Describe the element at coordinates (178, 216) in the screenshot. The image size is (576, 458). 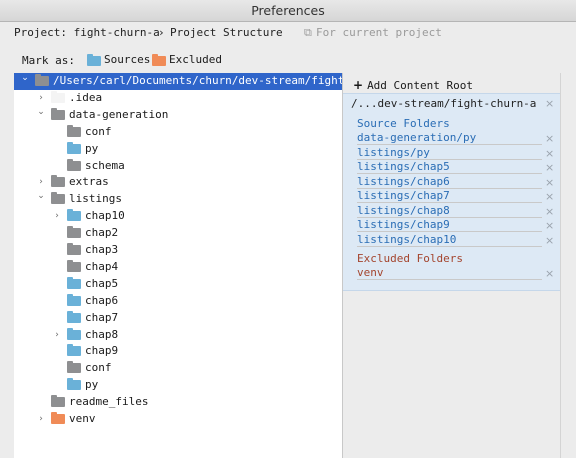
I see `tree-row: › chap10` at that location.